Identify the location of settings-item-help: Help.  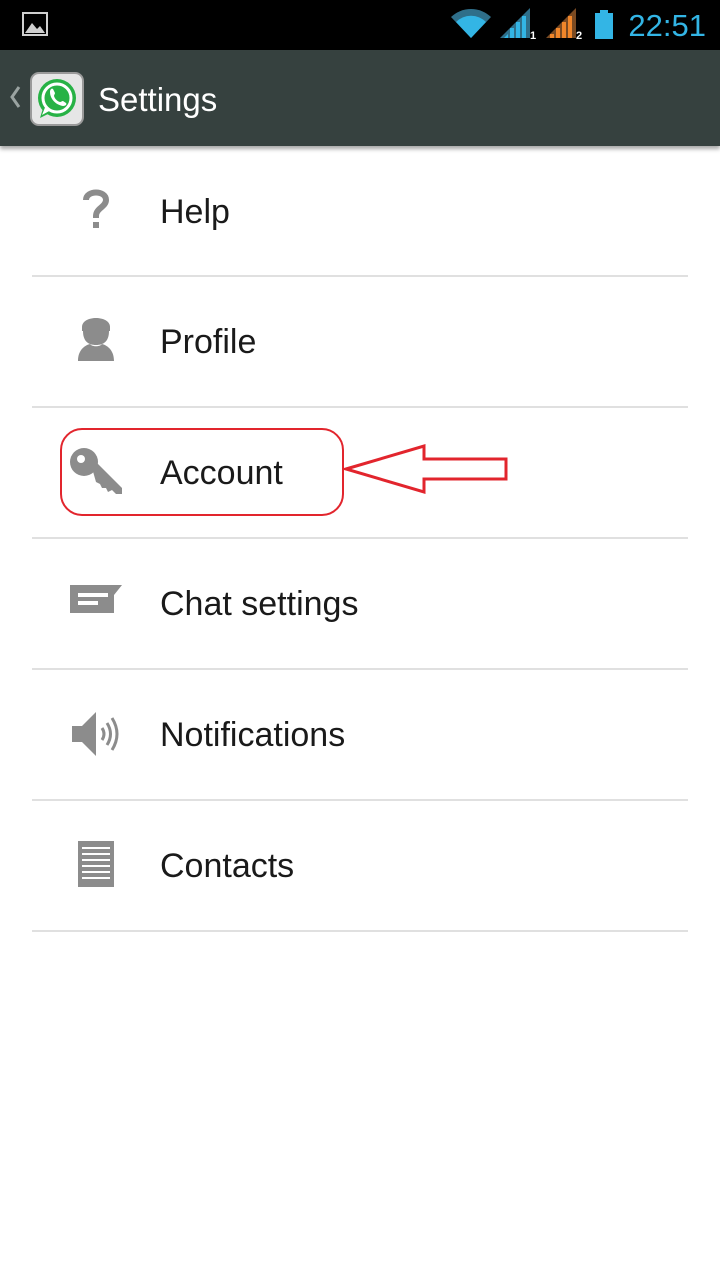
(360, 211).